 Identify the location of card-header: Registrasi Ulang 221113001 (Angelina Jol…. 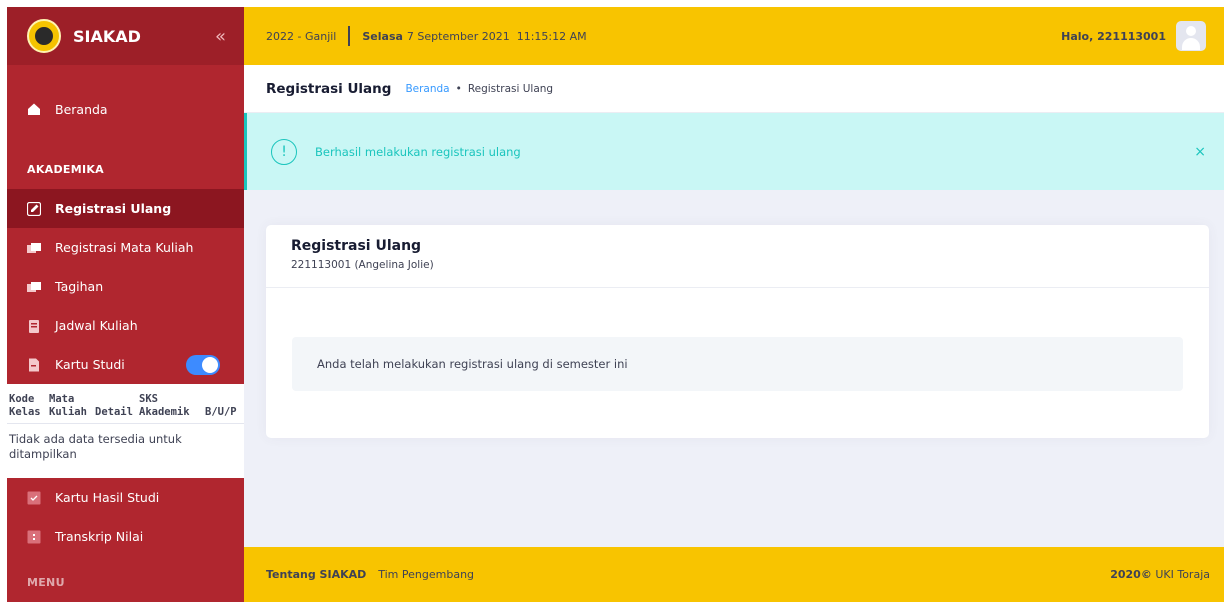
(737, 256).